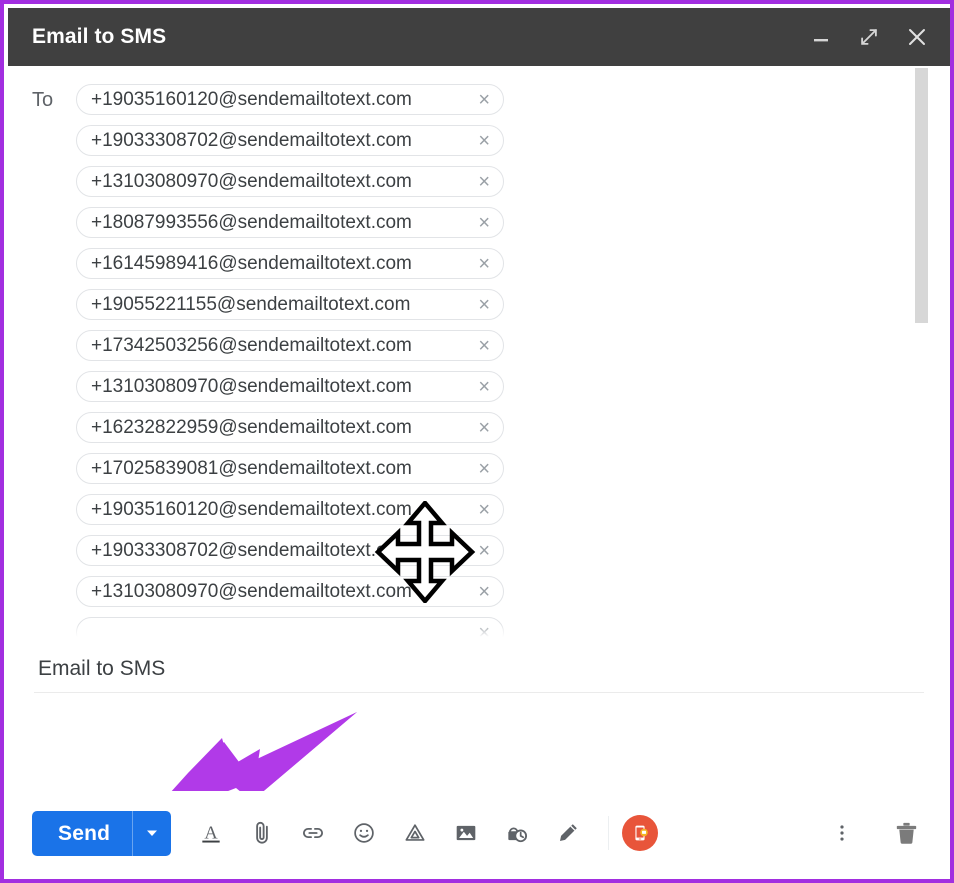 Image resolution: width=954 pixels, height=883 pixels. What do you see at coordinates (869, 37) in the screenshot?
I see `fullscreen-icon` at bounding box center [869, 37].